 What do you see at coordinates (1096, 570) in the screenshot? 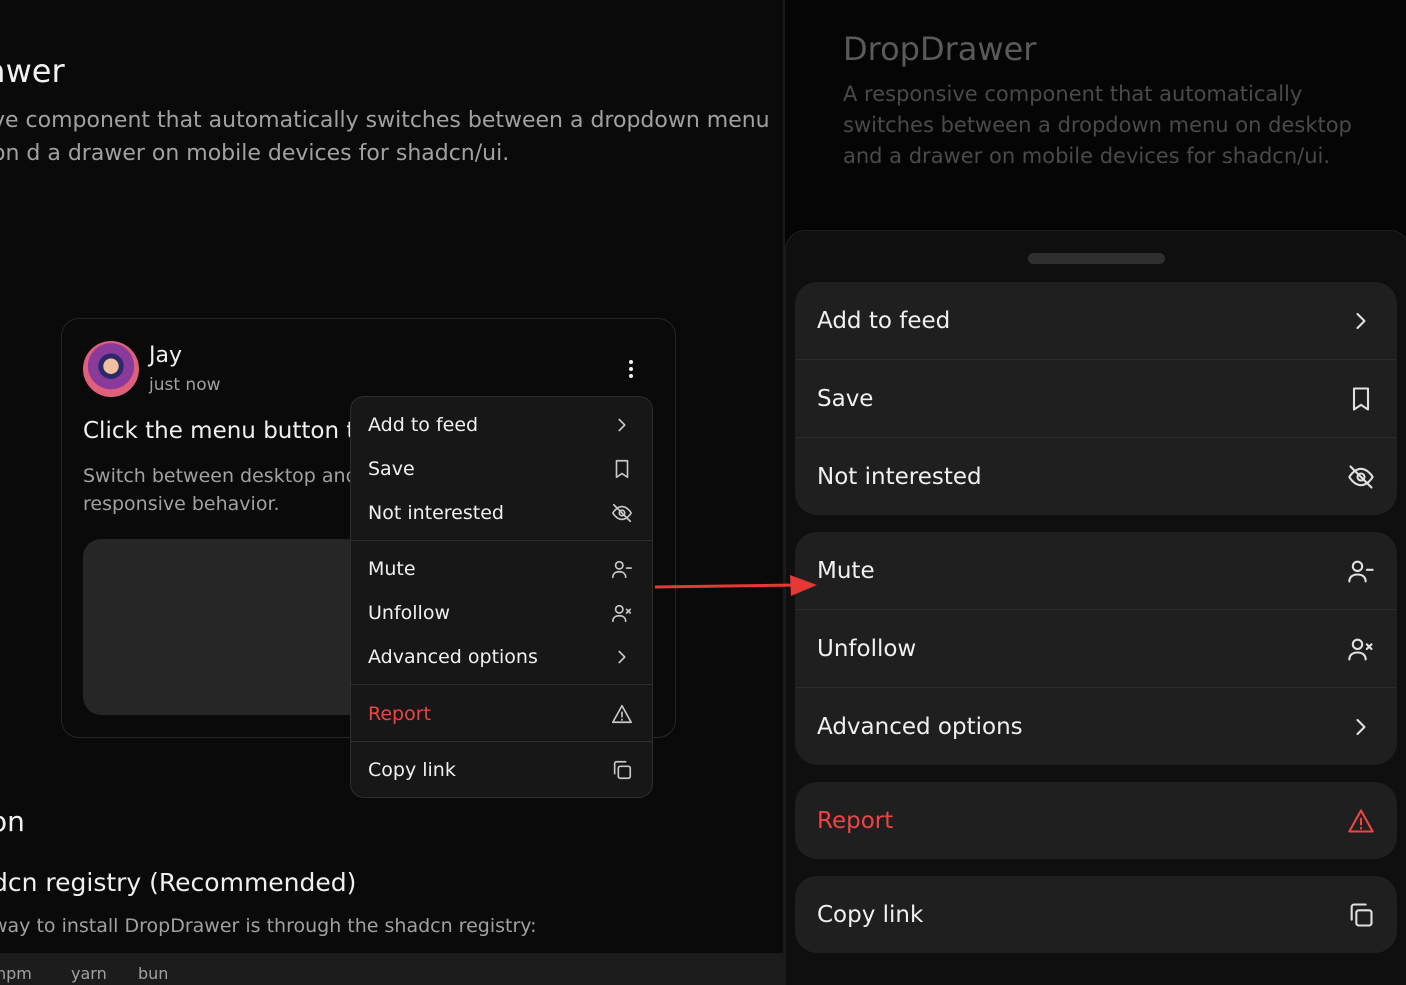
I see `drawer-item-mute: Mute` at bounding box center [1096, 570].